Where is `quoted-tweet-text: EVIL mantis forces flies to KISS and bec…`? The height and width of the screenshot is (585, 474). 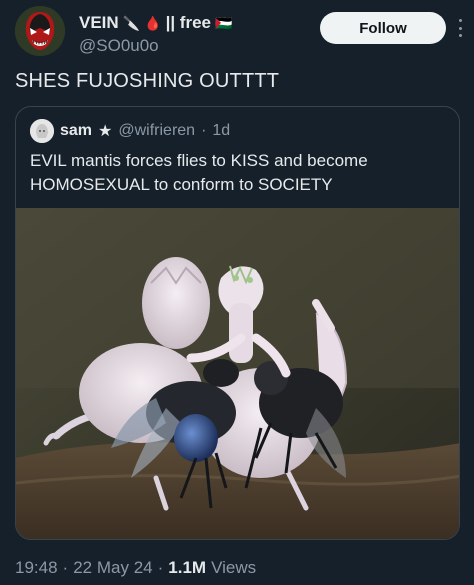 quoted-tweet-text: EVIL mantis forces flies to KISS and bec… is located at coordinates (199, 172).